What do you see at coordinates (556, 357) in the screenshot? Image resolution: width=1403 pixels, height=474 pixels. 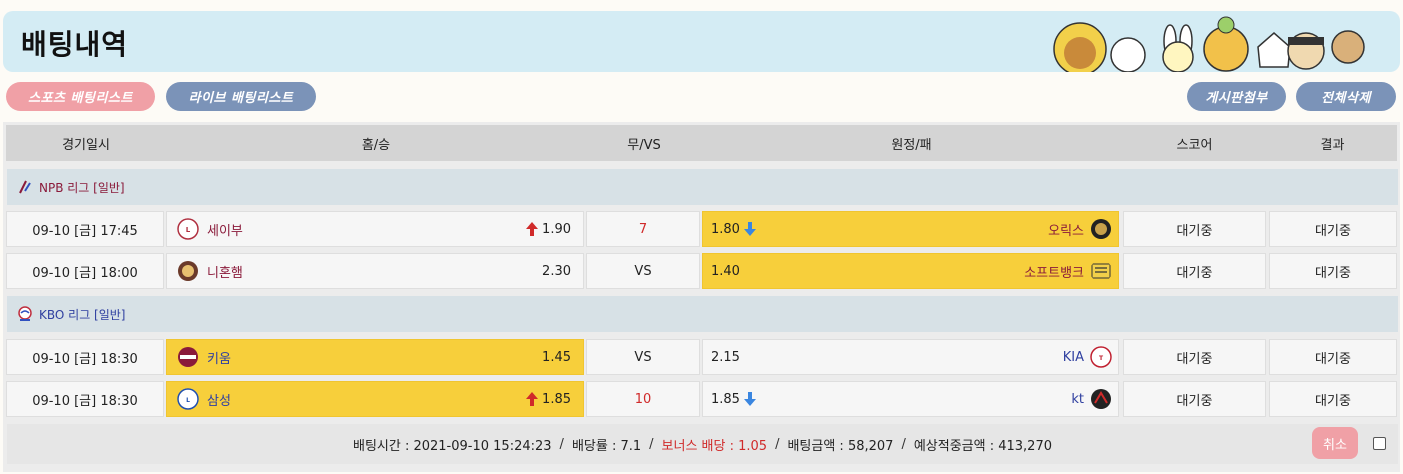 I see `home-odds: 1.45` at bounding box center [556, 357].